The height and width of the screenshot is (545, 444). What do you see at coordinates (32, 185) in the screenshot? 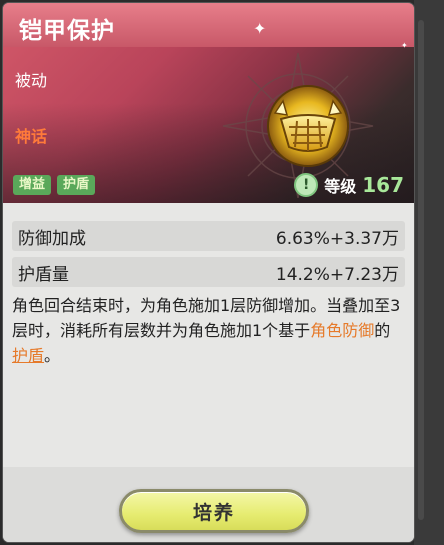
I see `tag-buff: 增益` at bounding box center [32, 185].